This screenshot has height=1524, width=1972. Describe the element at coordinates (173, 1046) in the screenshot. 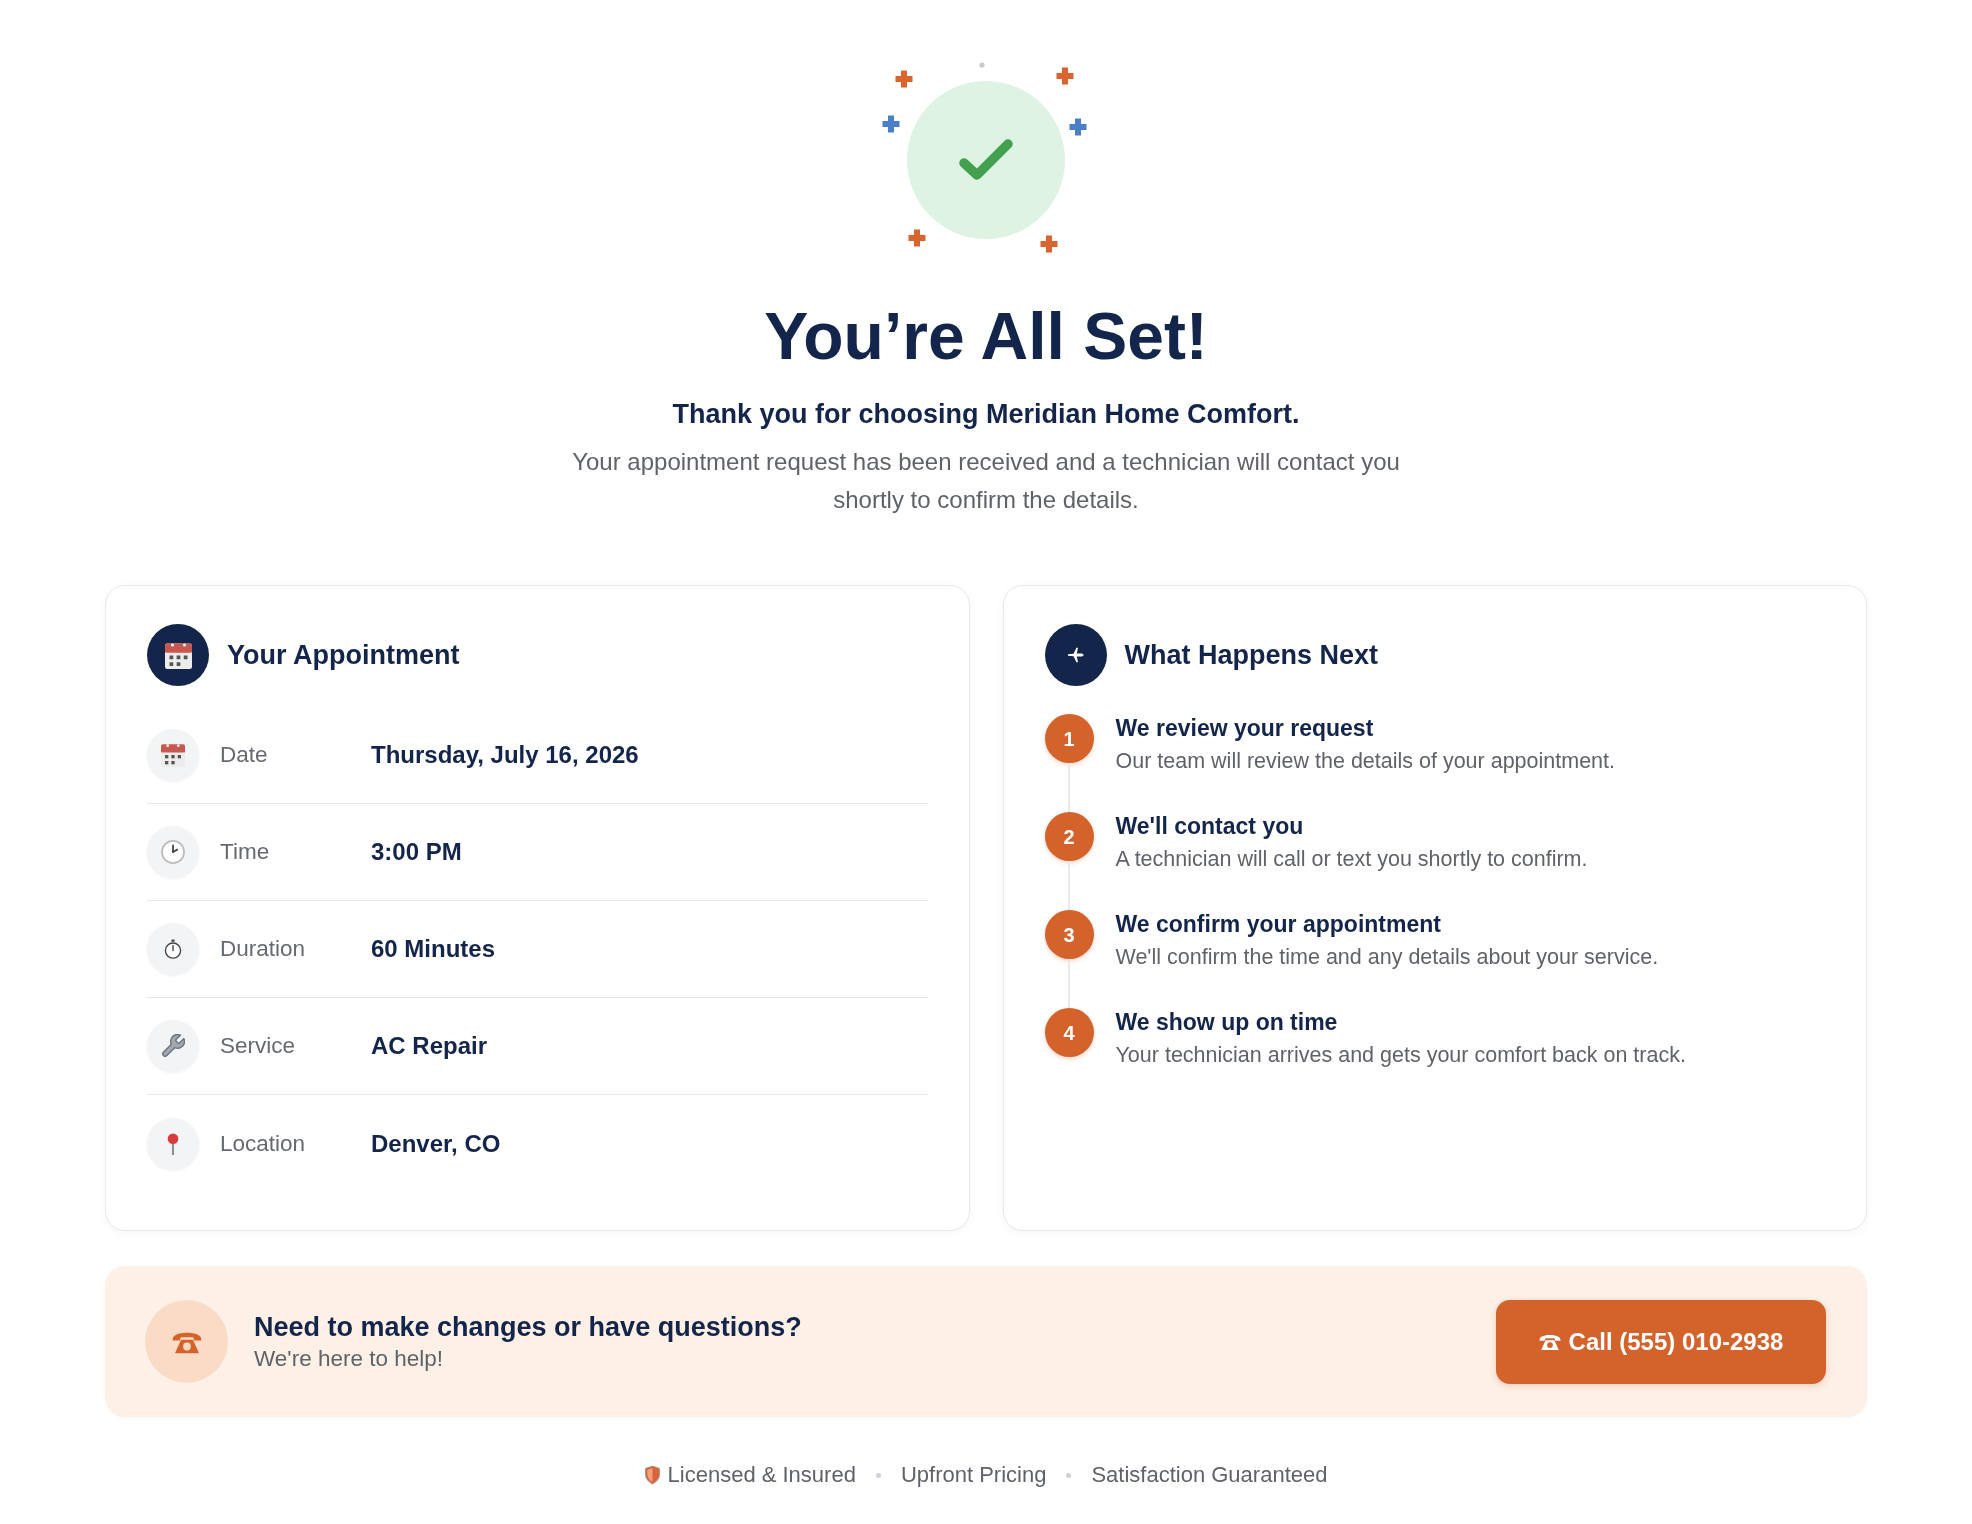

I see `wrench-icon` at that location.